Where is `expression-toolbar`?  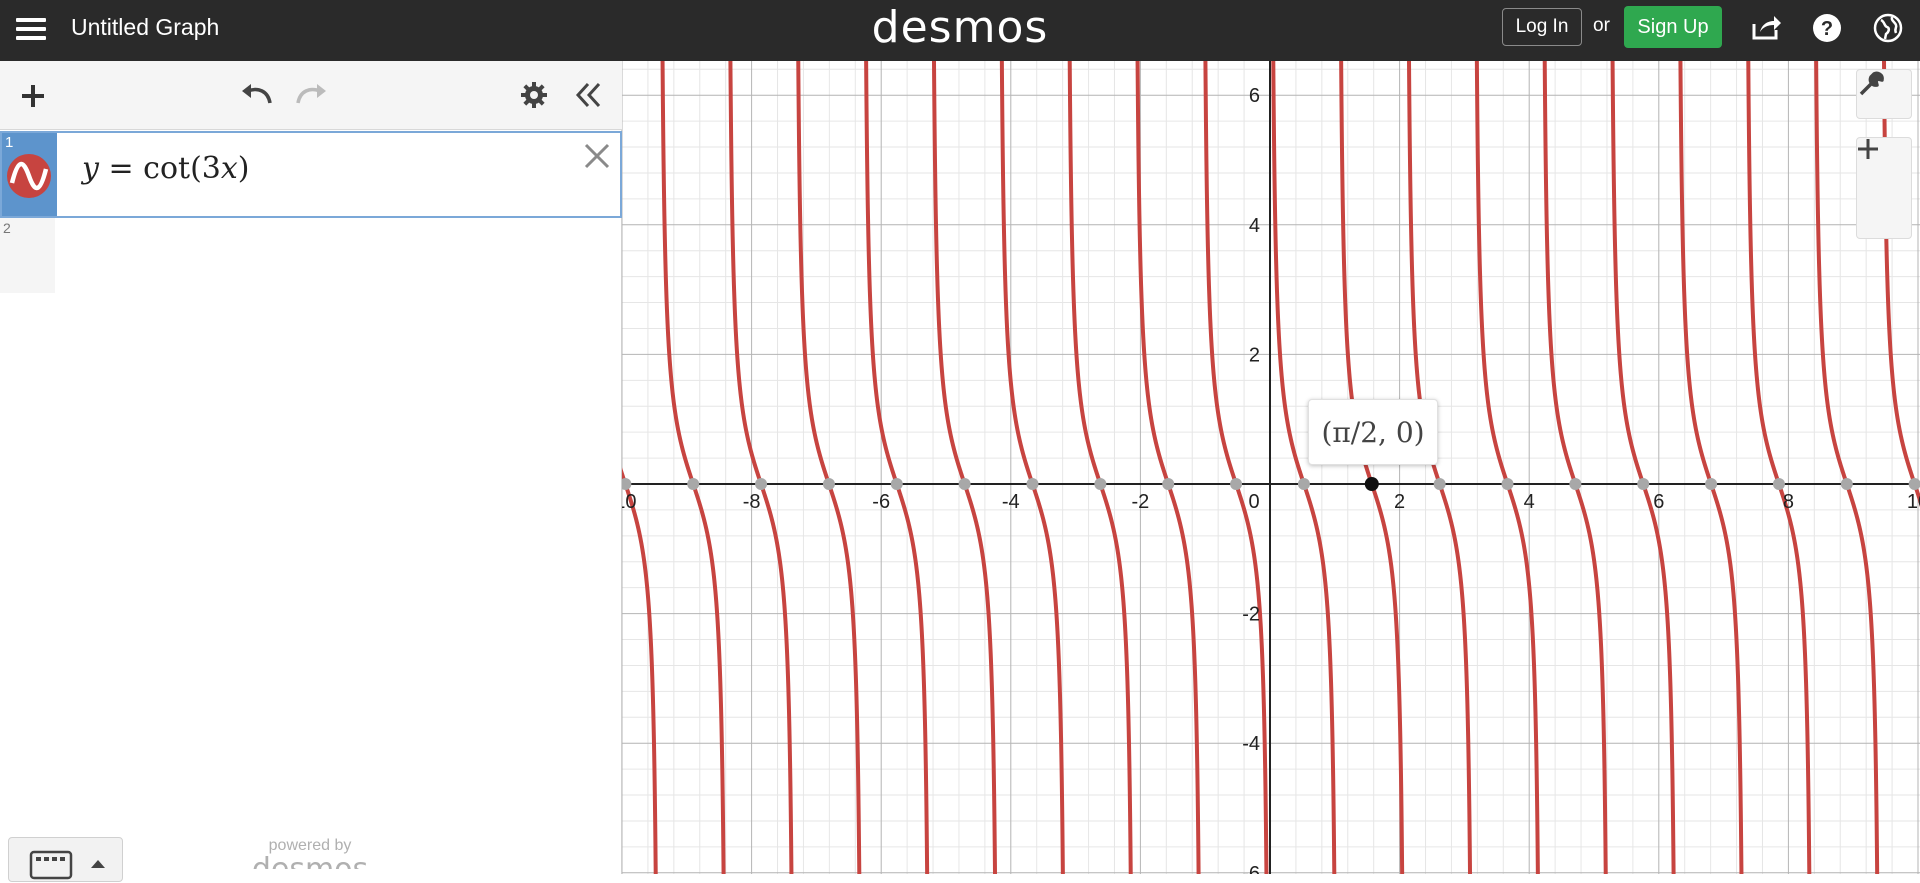
expression-toolbar is located at coordinates (311, 95).